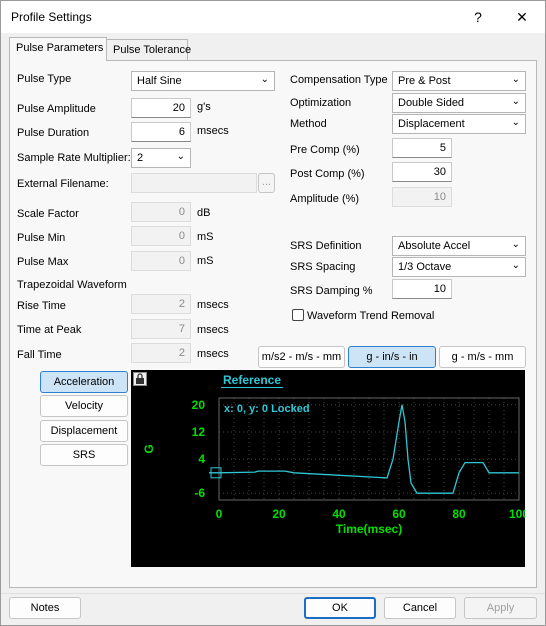 This screenshot has height=626, width=546. What do you see at coordinates (44, 79) in the screenshot?
I see `pulse-type-label: Pulse Type` at bounding box center [44, 79].